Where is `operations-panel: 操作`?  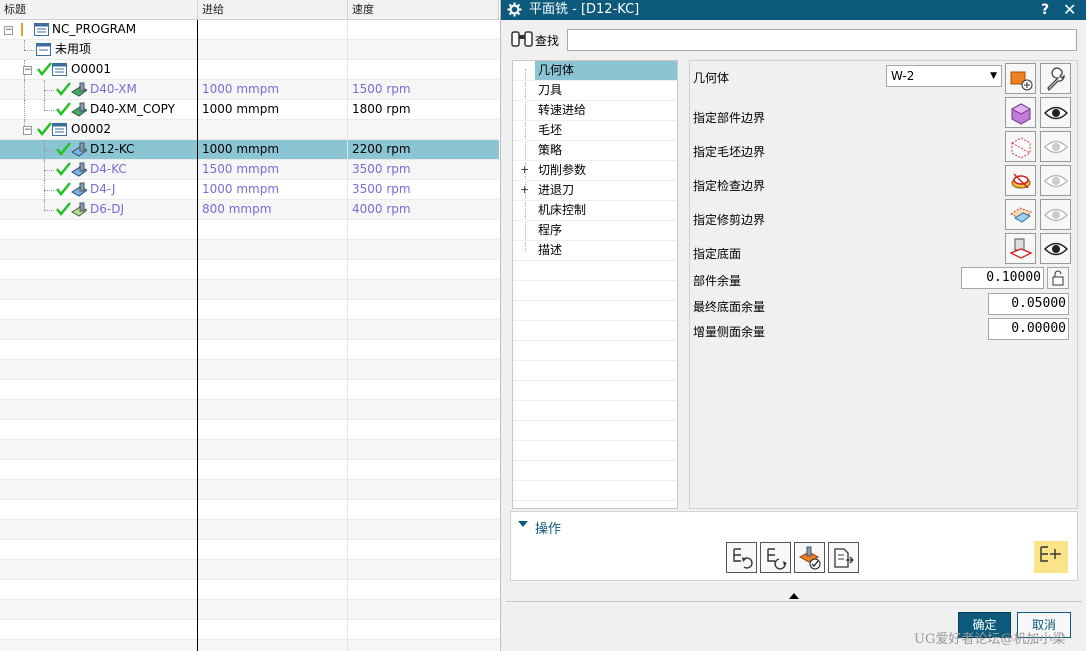
operations-panel: 操作 is located at coordinates (794, 546).